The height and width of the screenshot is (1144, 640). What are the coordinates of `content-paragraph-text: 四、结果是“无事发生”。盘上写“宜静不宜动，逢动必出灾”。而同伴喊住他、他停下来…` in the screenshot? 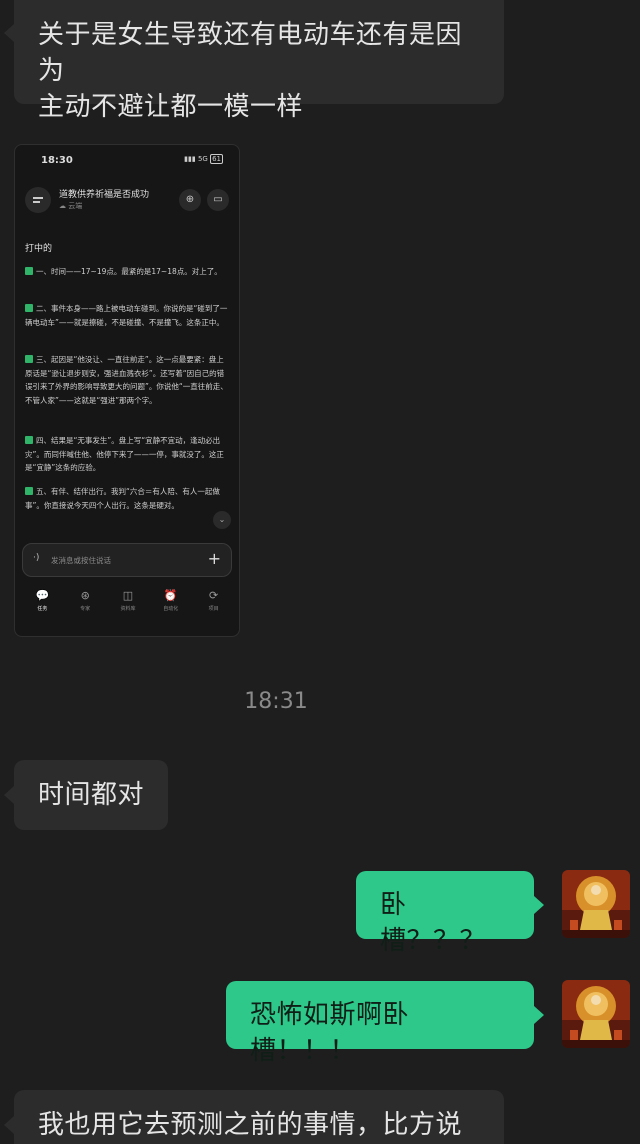 It's located at (124, 454).